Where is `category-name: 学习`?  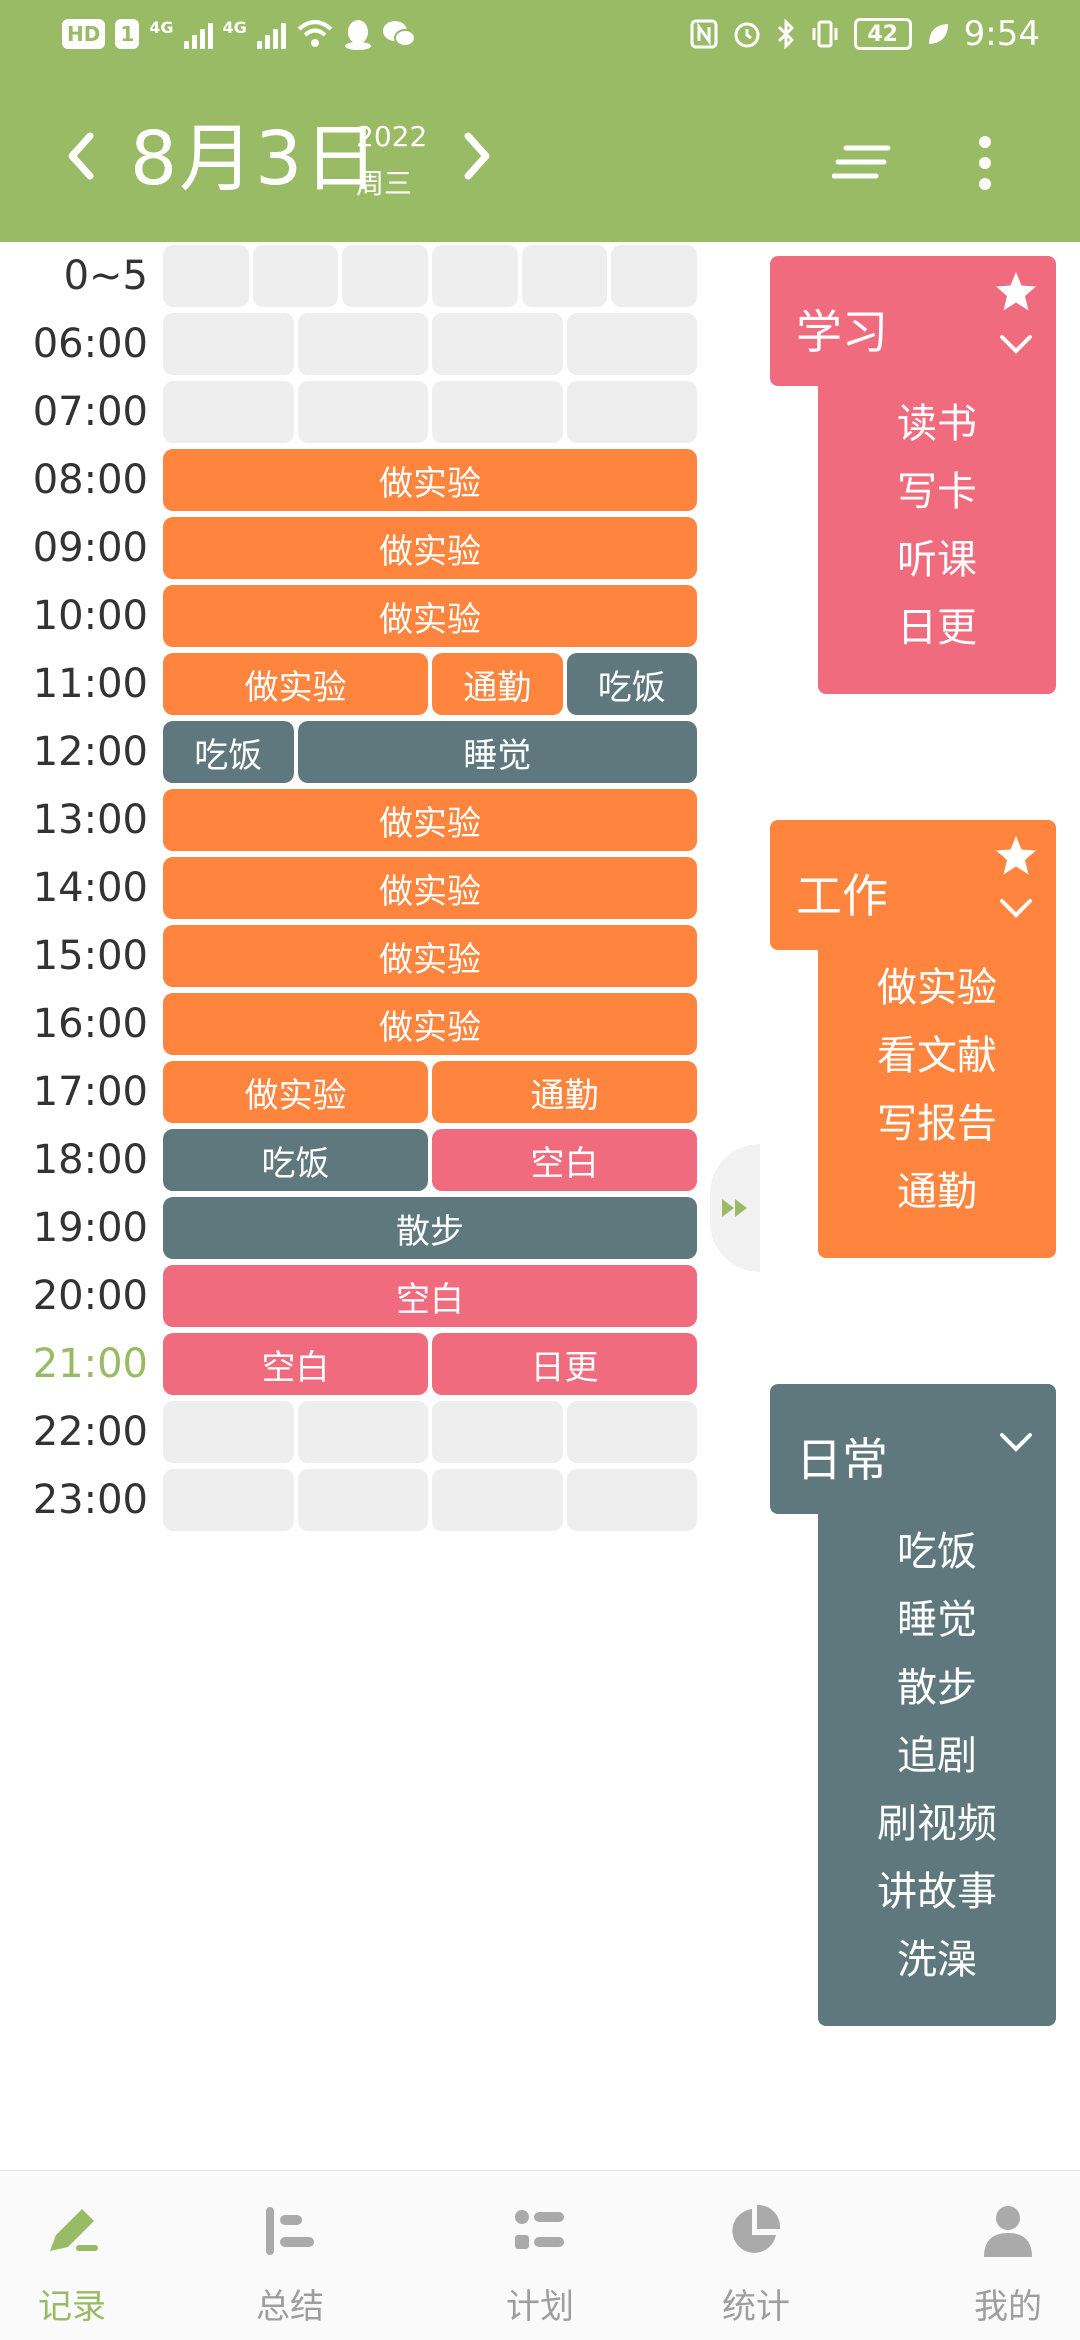
category-name: 学习 is located at coordinates (842, 332).